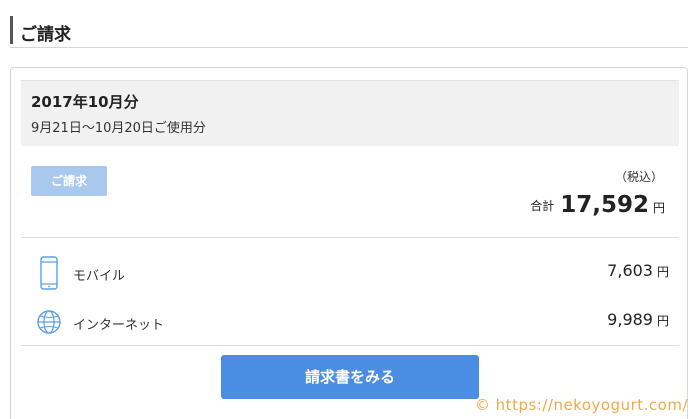  I want to click on line-item-value: 9,989 円, so click(638, 319).